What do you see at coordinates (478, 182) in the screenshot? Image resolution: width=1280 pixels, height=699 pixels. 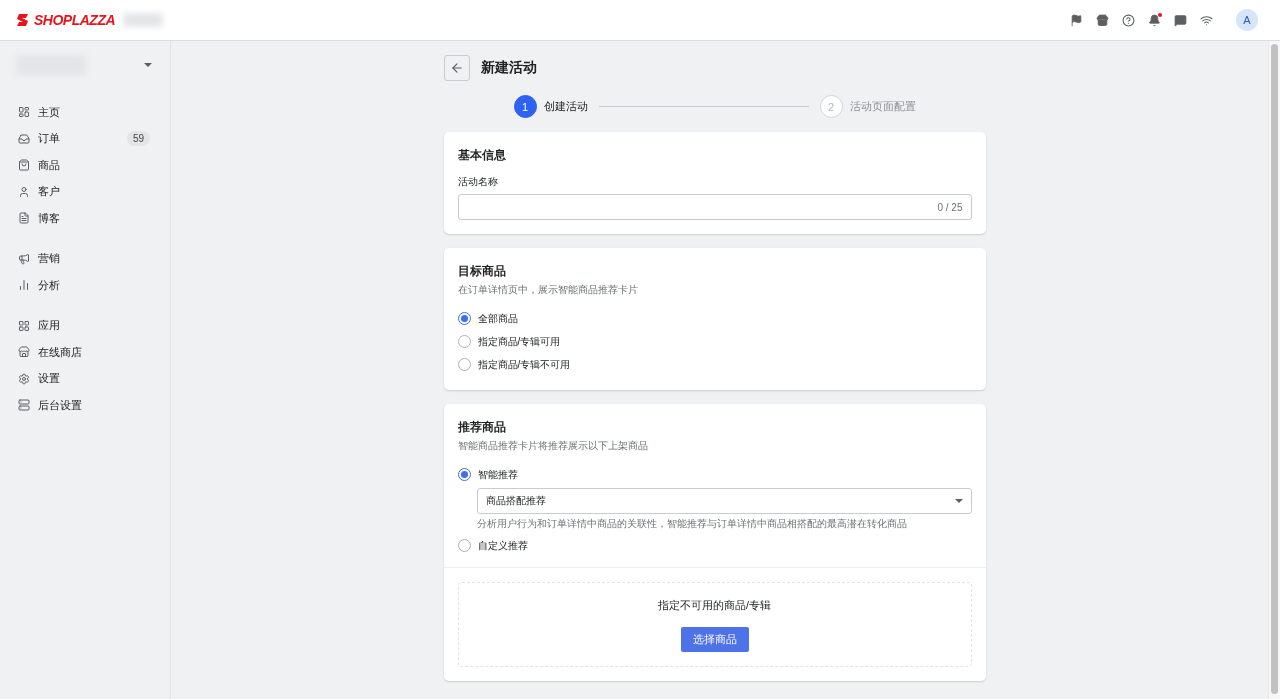 I see `field-label: 活动名称` at bounding box center [478, 182].